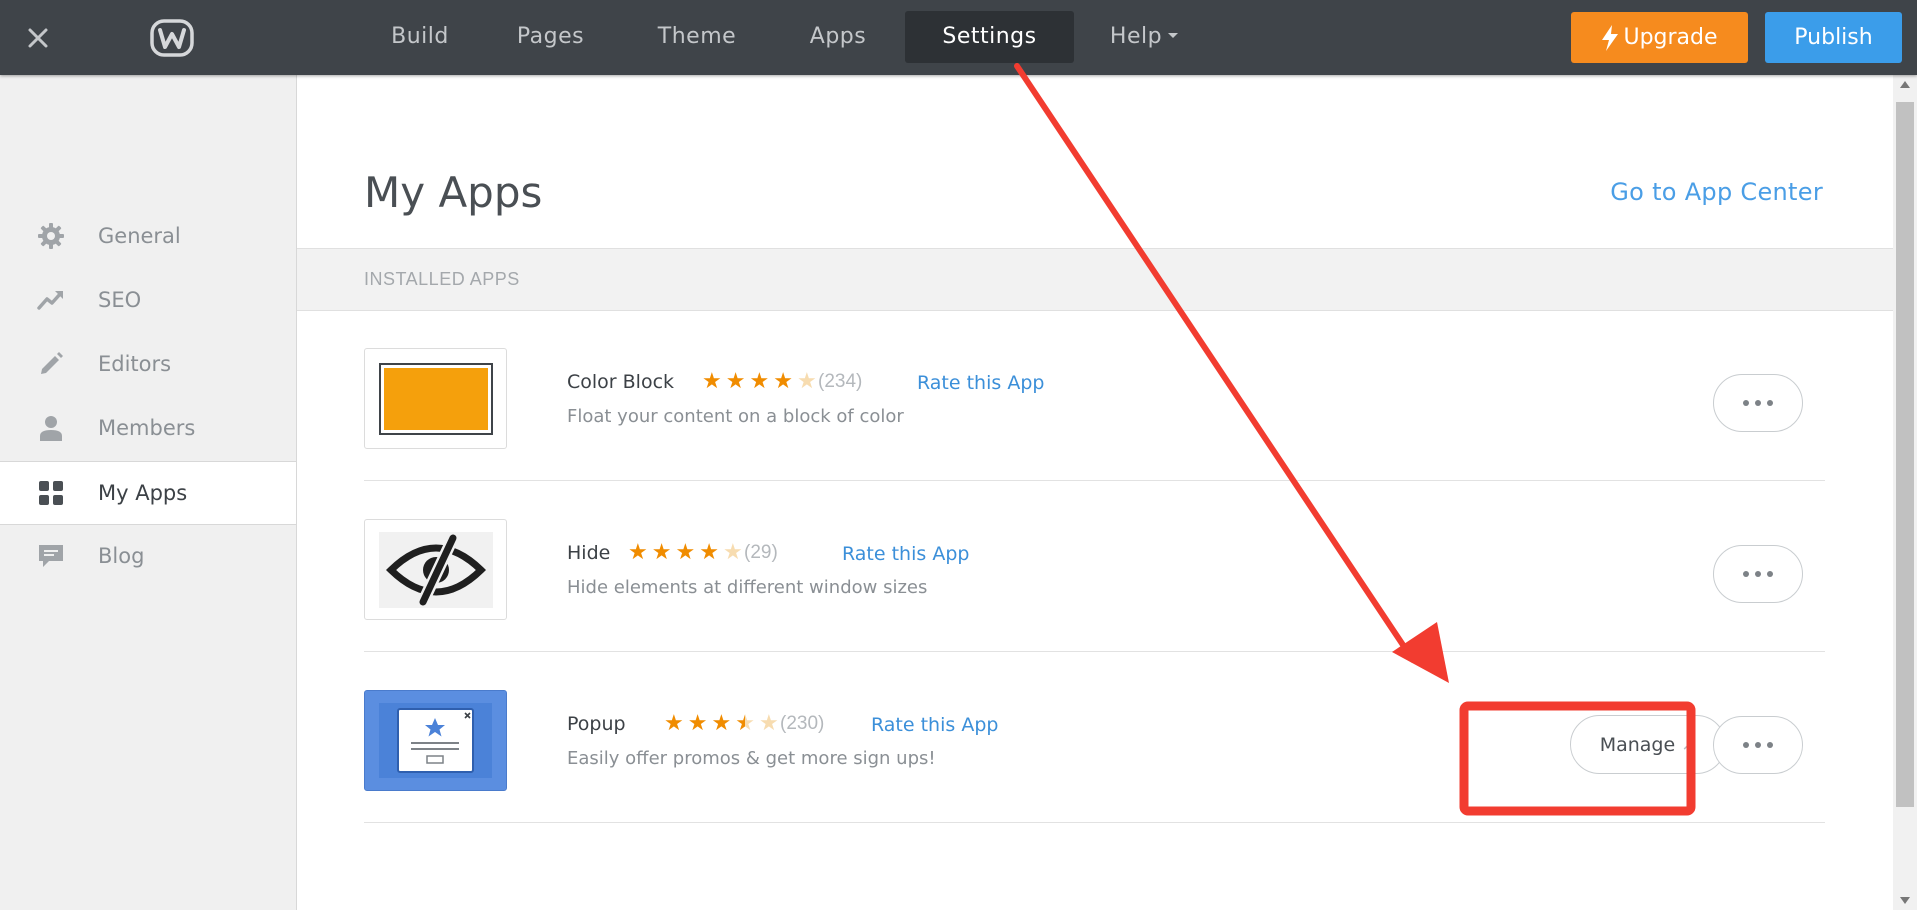 This screenshot has height=910, width=1917. I want to click on section-label: INSTALLED APPS, so click(442, 279).